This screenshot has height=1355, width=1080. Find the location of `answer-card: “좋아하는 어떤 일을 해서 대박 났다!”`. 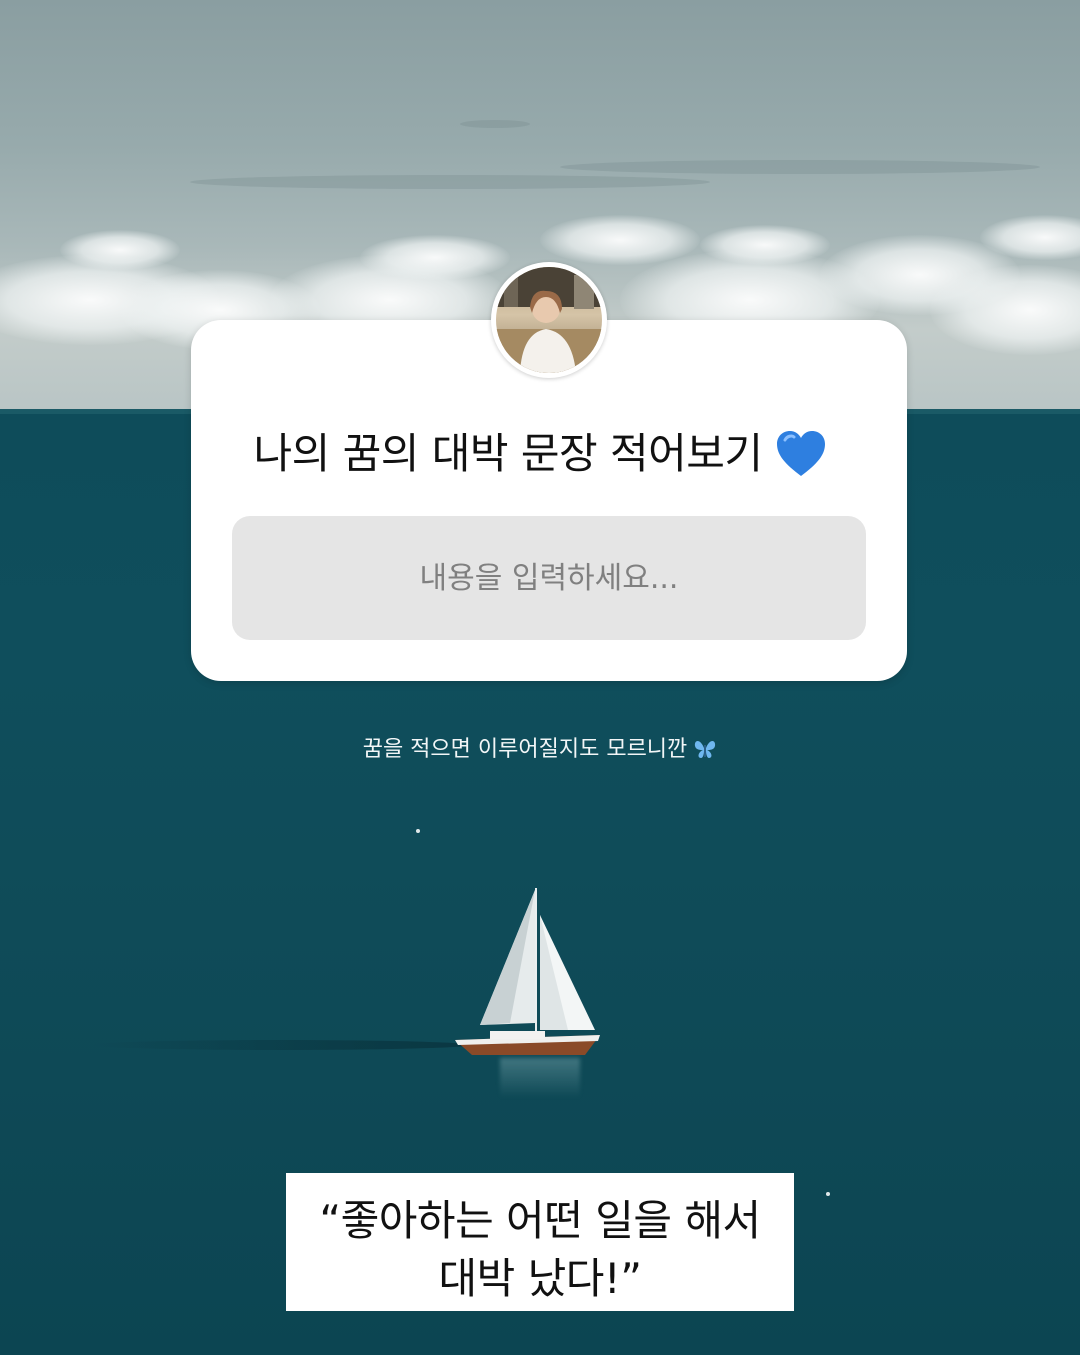

answer-card: “좋아하는 어떤 일을 해서 대박 났다!” is located at coordinates (540, 1242).